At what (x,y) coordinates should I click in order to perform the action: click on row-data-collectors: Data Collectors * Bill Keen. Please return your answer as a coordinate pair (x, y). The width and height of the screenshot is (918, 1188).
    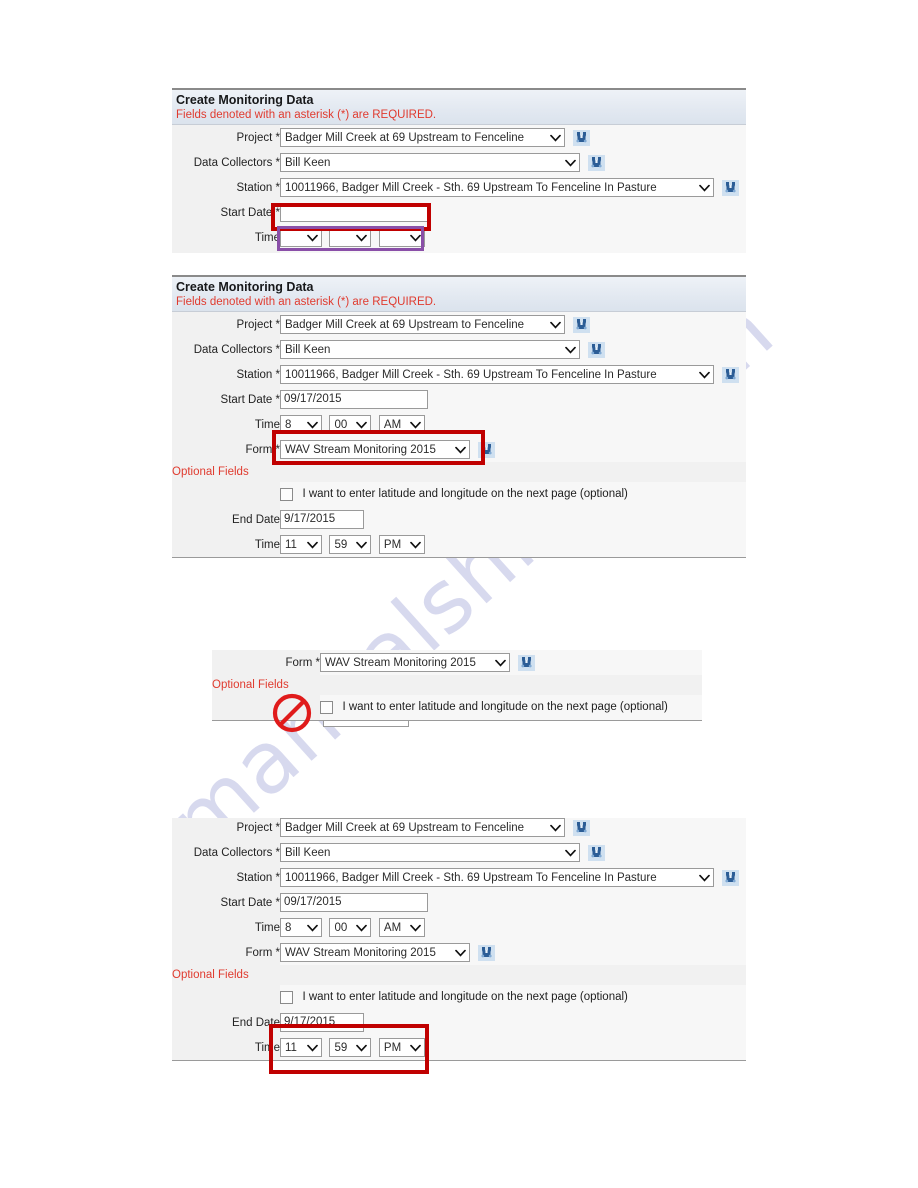
    Looking at the image, I should click on (459, 162).